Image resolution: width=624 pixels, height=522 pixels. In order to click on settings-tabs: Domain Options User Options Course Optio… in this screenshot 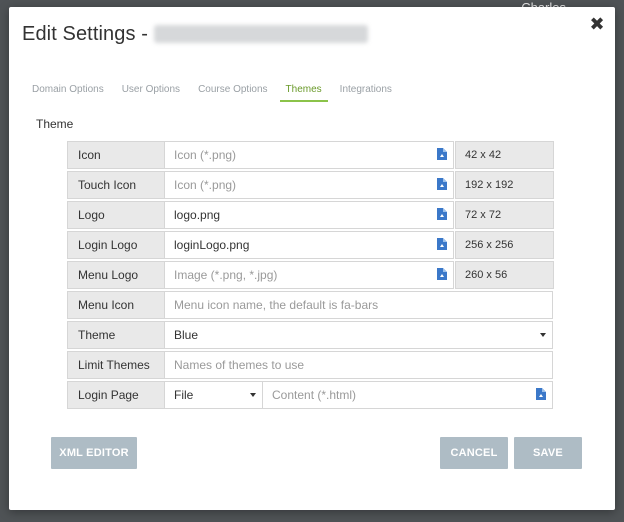, I will do `click(221, 91)`.